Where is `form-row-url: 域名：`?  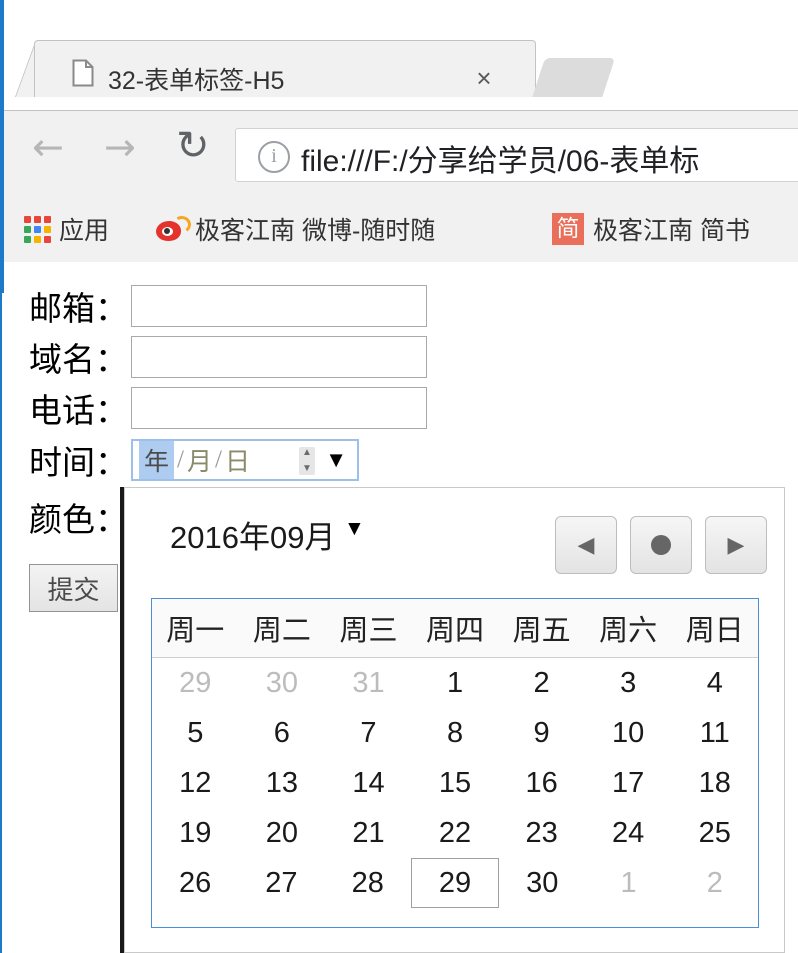
form-row-url: 域名： is located at coordinates (215, 357).